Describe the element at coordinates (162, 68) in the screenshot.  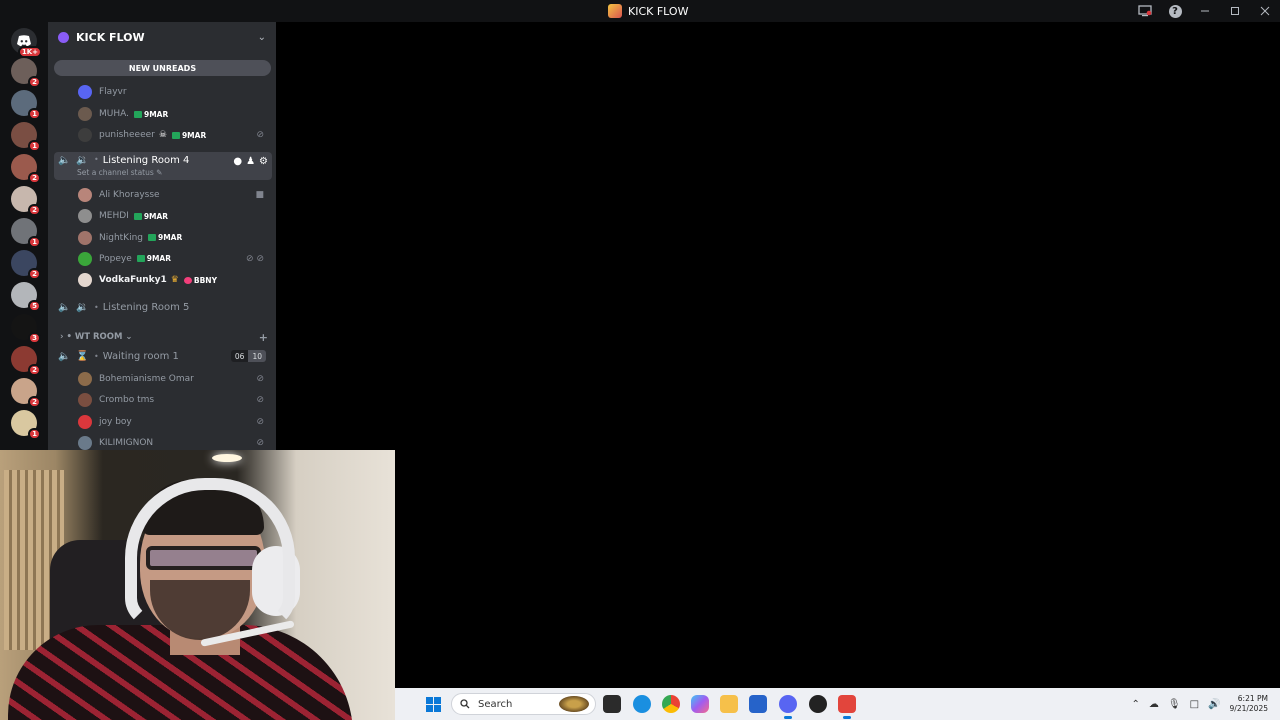
I see `new-unreads-pill: NEW UNREADS` at that location.